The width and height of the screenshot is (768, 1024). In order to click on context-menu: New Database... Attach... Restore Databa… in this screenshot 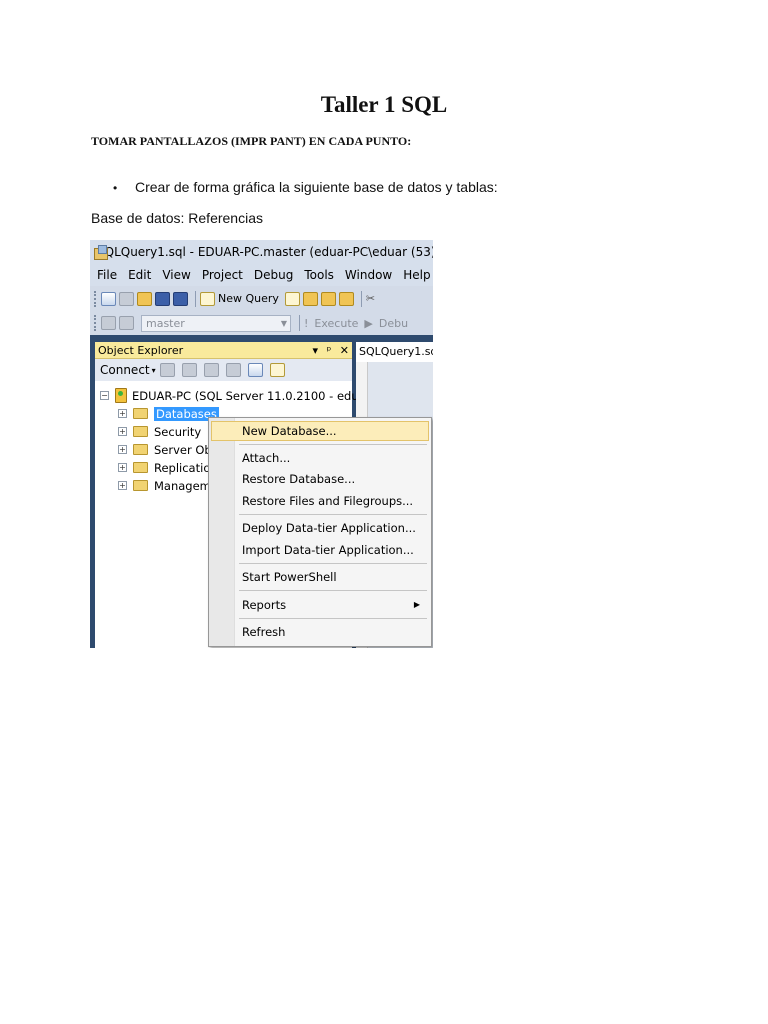, I will do `click(320, 532)`.